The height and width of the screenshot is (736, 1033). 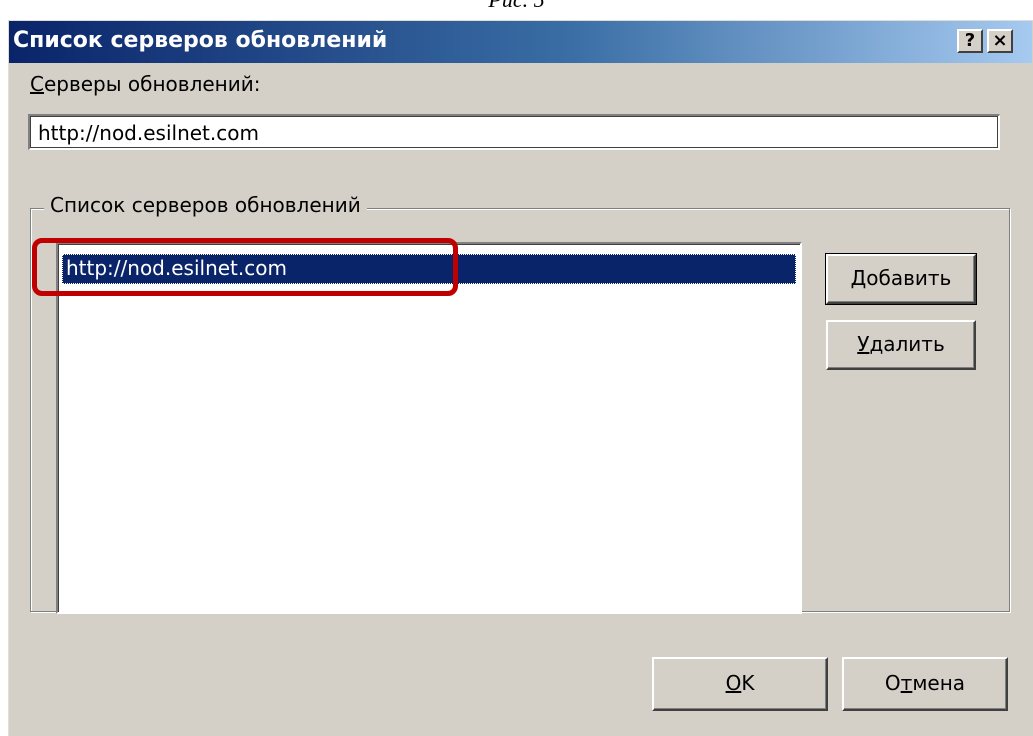 I want to click on update-servers-label: Серверы обновлений:, so click(x=145, y=84).